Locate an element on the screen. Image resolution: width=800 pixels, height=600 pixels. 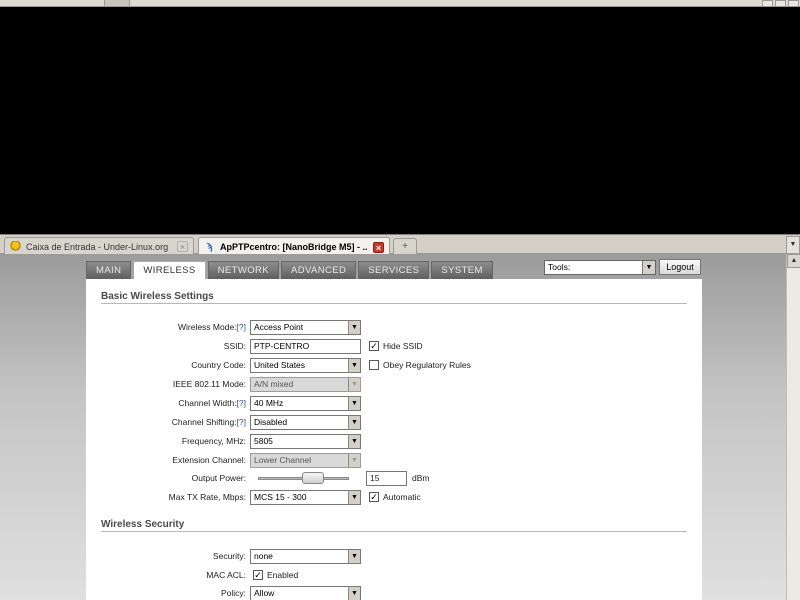
scroll-up-icon: ▲ is located at coordinates (793, 261).